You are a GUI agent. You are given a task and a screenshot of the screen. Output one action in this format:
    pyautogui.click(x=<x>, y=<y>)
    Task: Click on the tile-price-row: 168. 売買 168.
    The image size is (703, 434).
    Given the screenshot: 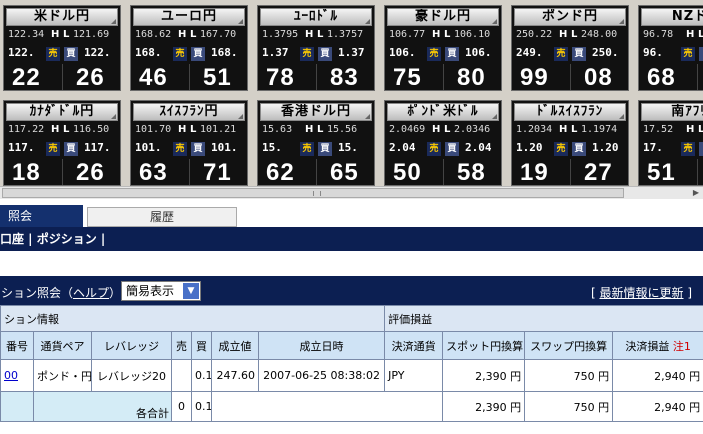 What is the action you would take?
    pyautogui.click(x=189, y=54)
    